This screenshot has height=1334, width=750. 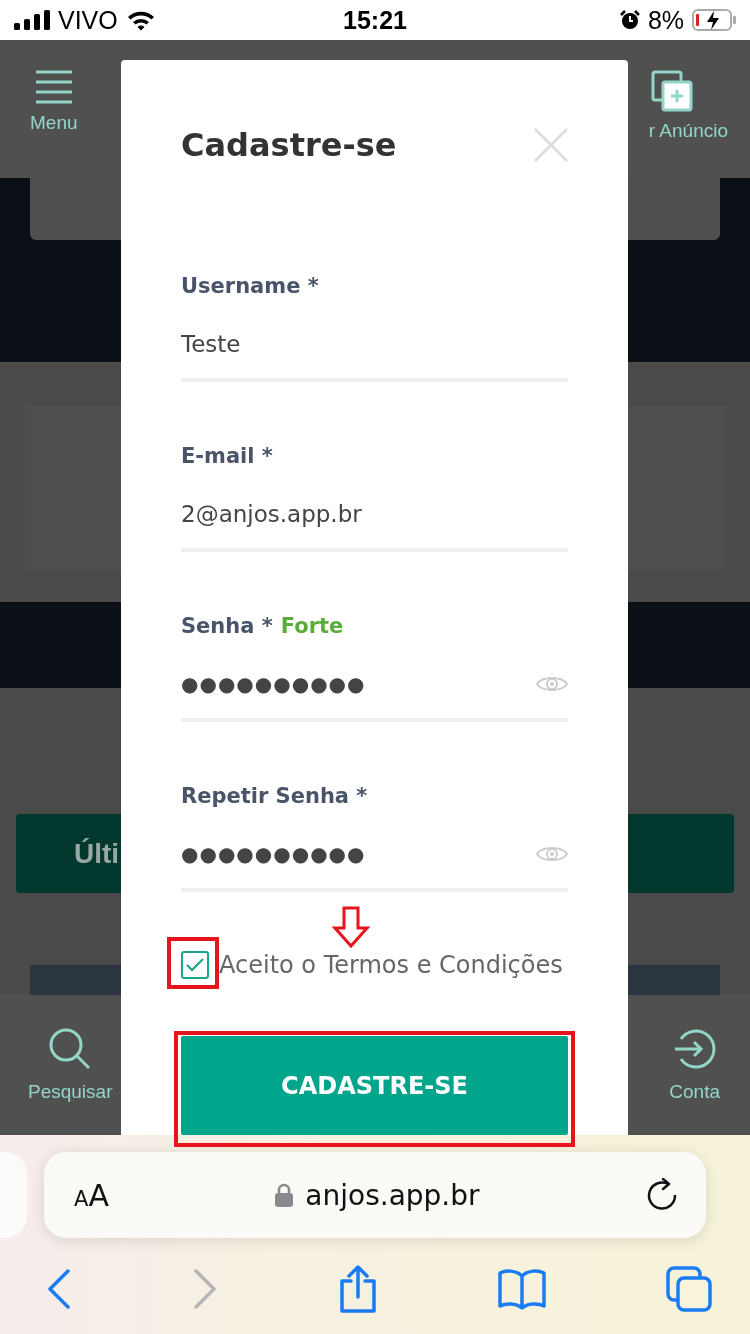 What do you see at coordinates (714, 20) in the screenshot?
I see `battery-charging-icon` at bounding box center [714, 20].